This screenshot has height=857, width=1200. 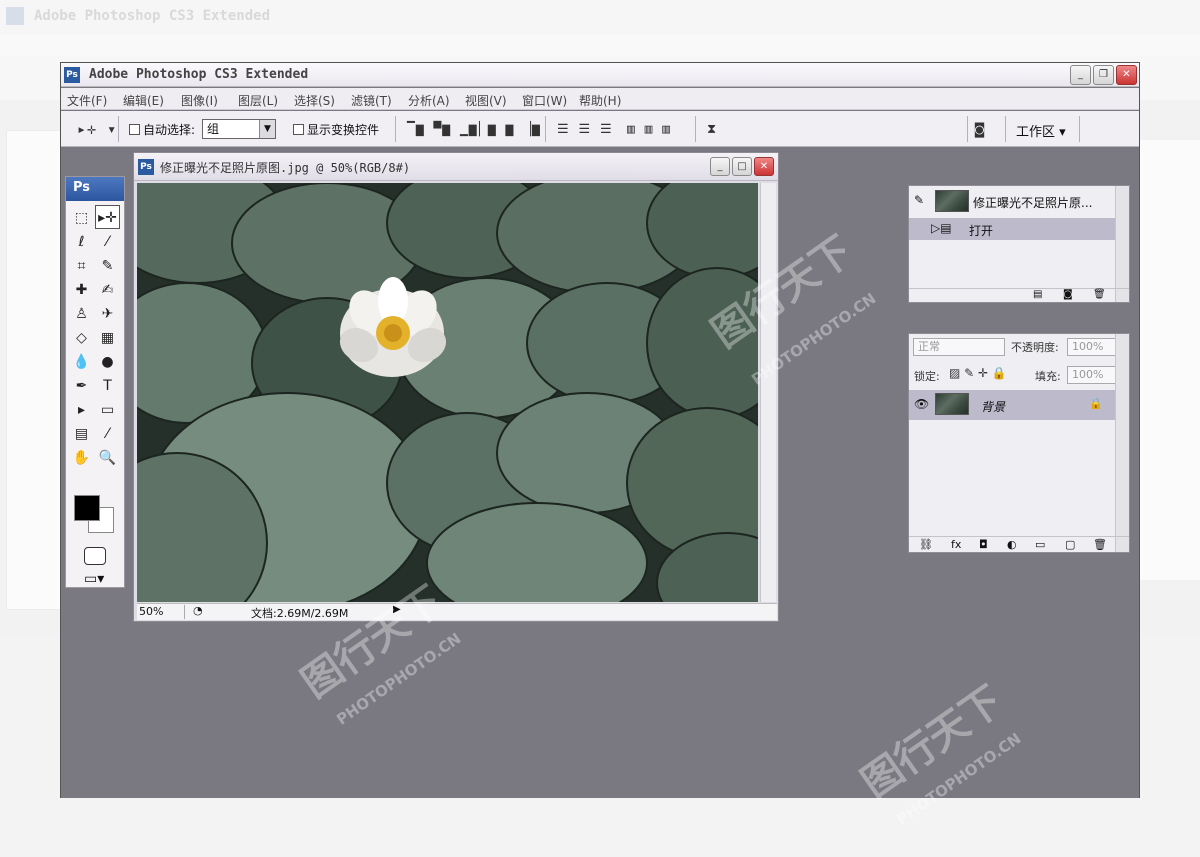 I want to click on menu-view: 视图(V), so click(x=486, y=100).